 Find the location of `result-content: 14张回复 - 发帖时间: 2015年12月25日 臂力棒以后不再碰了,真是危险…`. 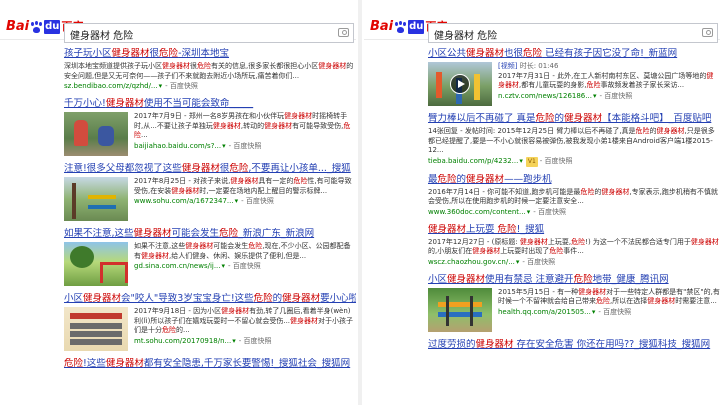

result-content: 14张回复 - 发帖时间: 2015年12月25日 臂力棒以后不再碰了,真是危险… is located at coordinates (574, 147).